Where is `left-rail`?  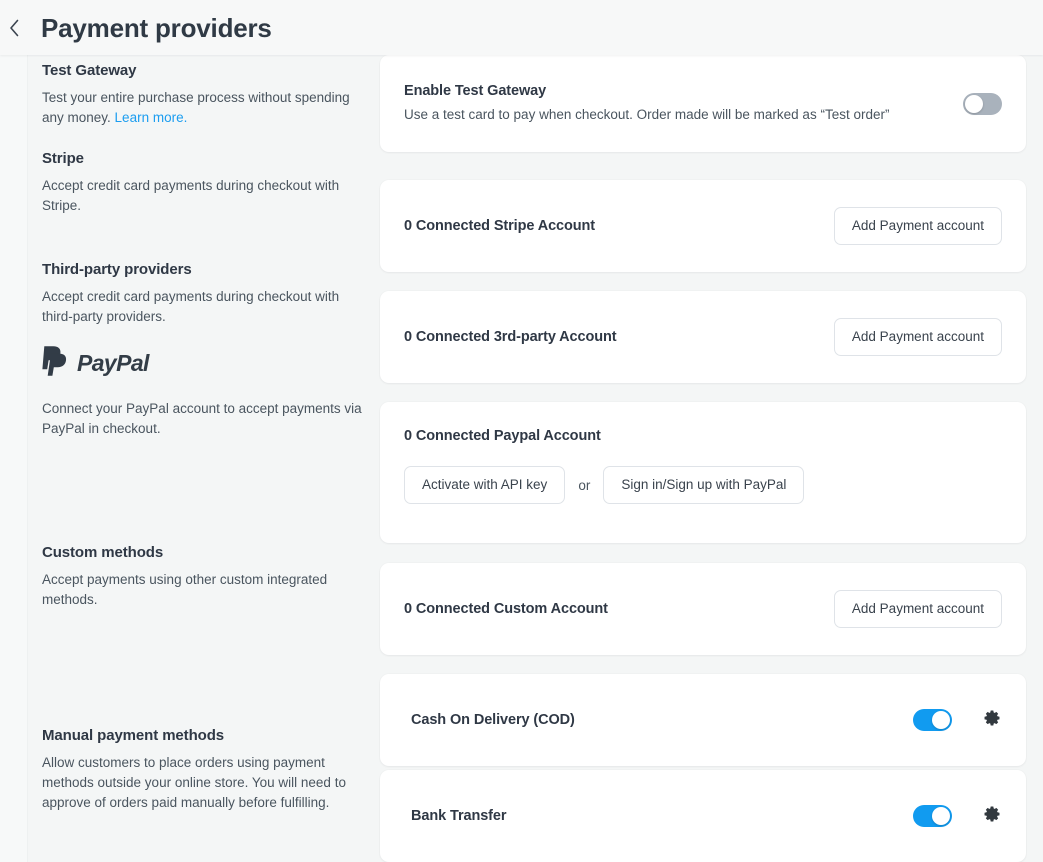 left-rail is located at coordinates (14, 431).